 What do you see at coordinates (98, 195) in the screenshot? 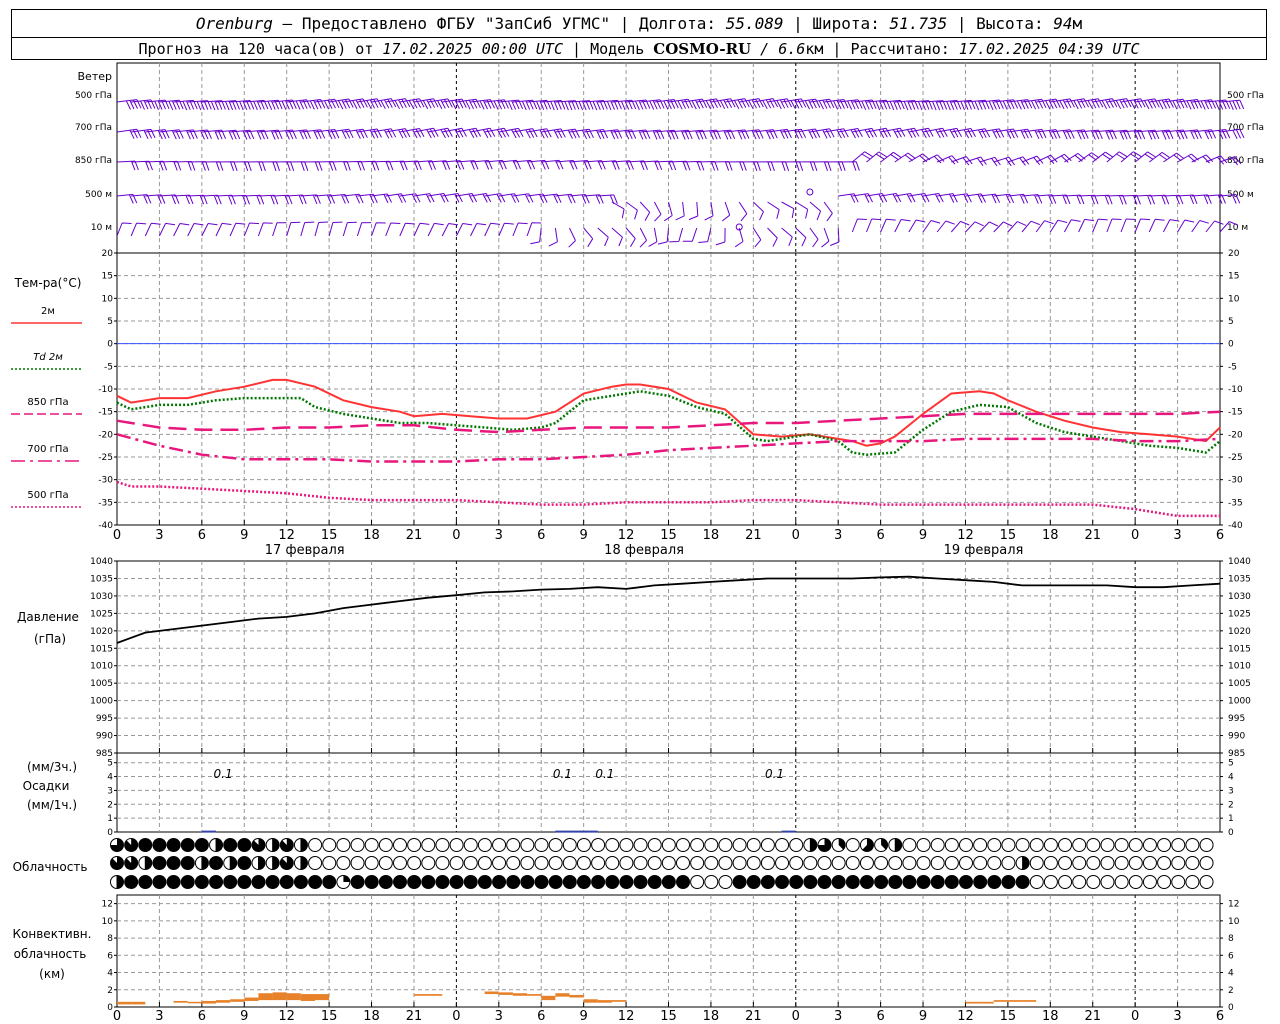
I see `wind-level-left: 500 м` at bounding box center [98, 195].